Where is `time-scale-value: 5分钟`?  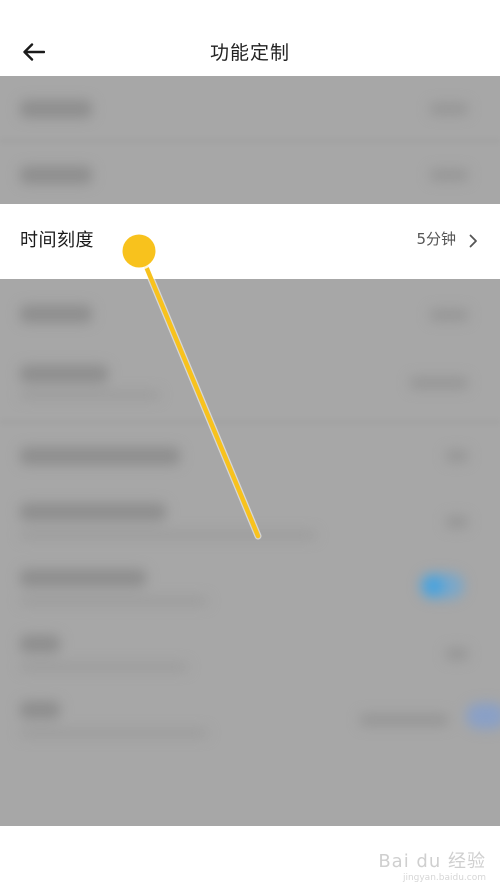
time-scale-value: 5分钟 is located at coordinates (436, 239).